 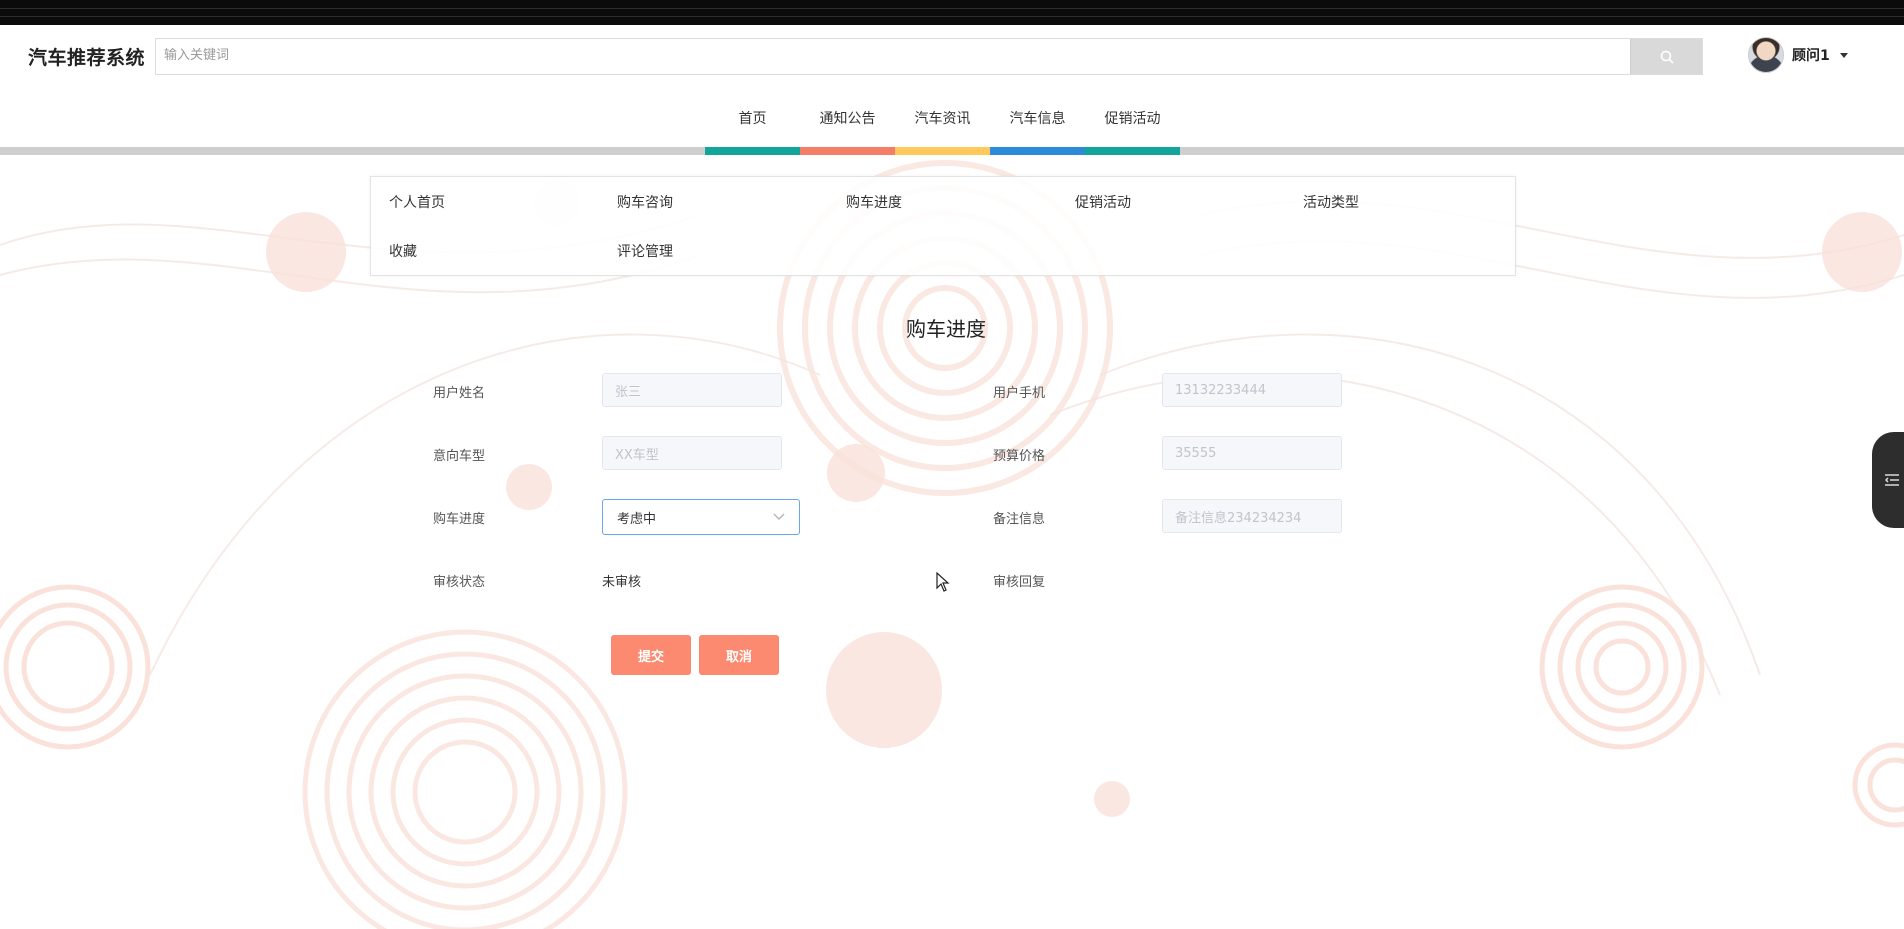 What do you see at coordinates (701, 517) in the screenshot?
I see `progress-select: 考虑中` at bounding box center [701, 517].